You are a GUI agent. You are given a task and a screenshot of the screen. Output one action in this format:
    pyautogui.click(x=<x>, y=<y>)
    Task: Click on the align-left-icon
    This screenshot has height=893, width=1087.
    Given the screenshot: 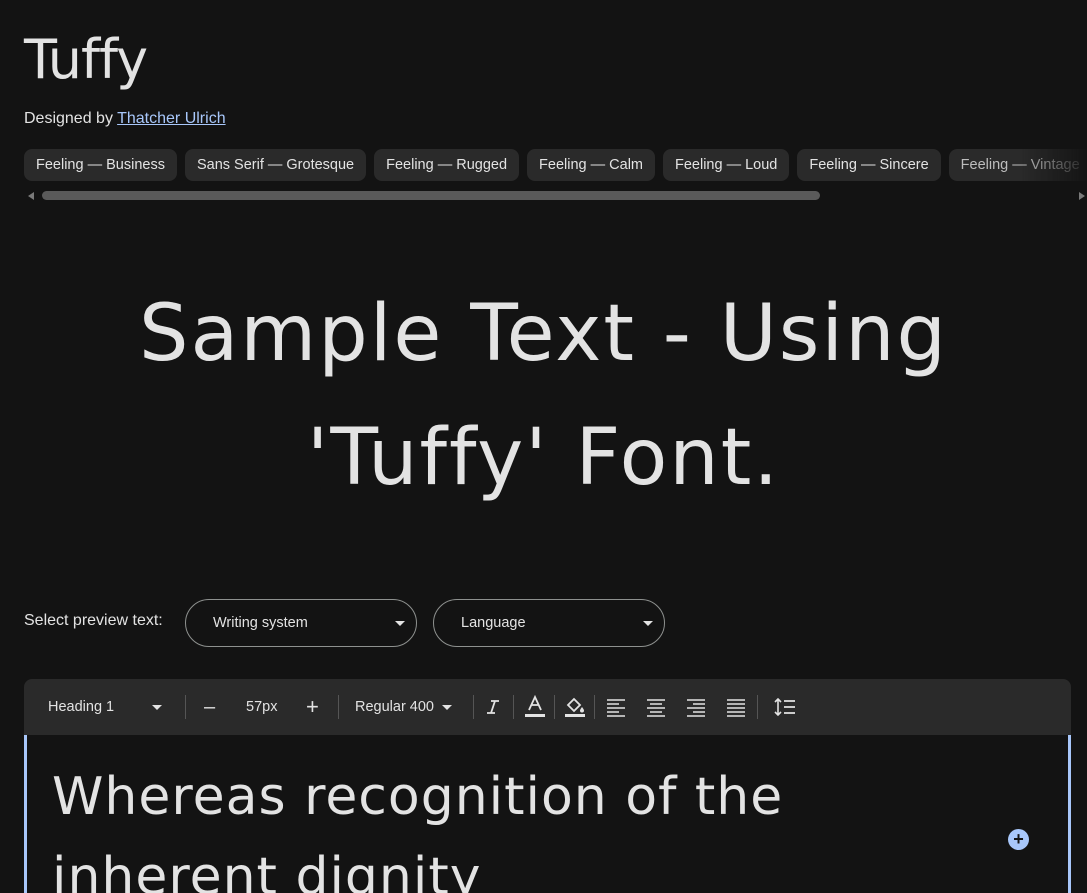 What is the action you would take?
    pyautogui.click(x=616, y=707)
    